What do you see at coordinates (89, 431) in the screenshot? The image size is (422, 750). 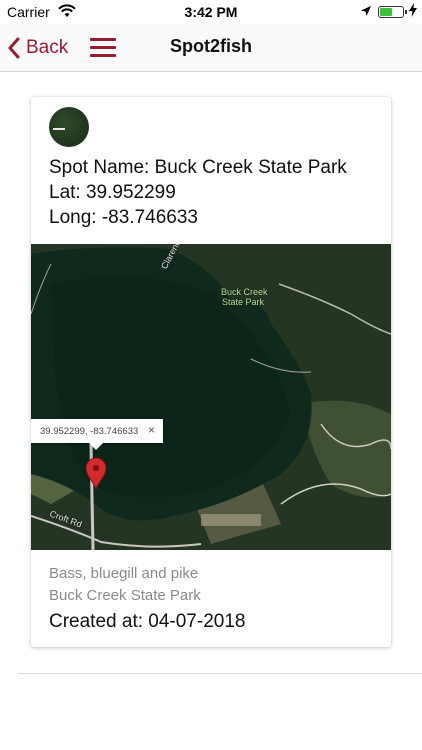 I see `callout-coordinates: 39.952299, -83.746633` at bounding box center [89, 431].